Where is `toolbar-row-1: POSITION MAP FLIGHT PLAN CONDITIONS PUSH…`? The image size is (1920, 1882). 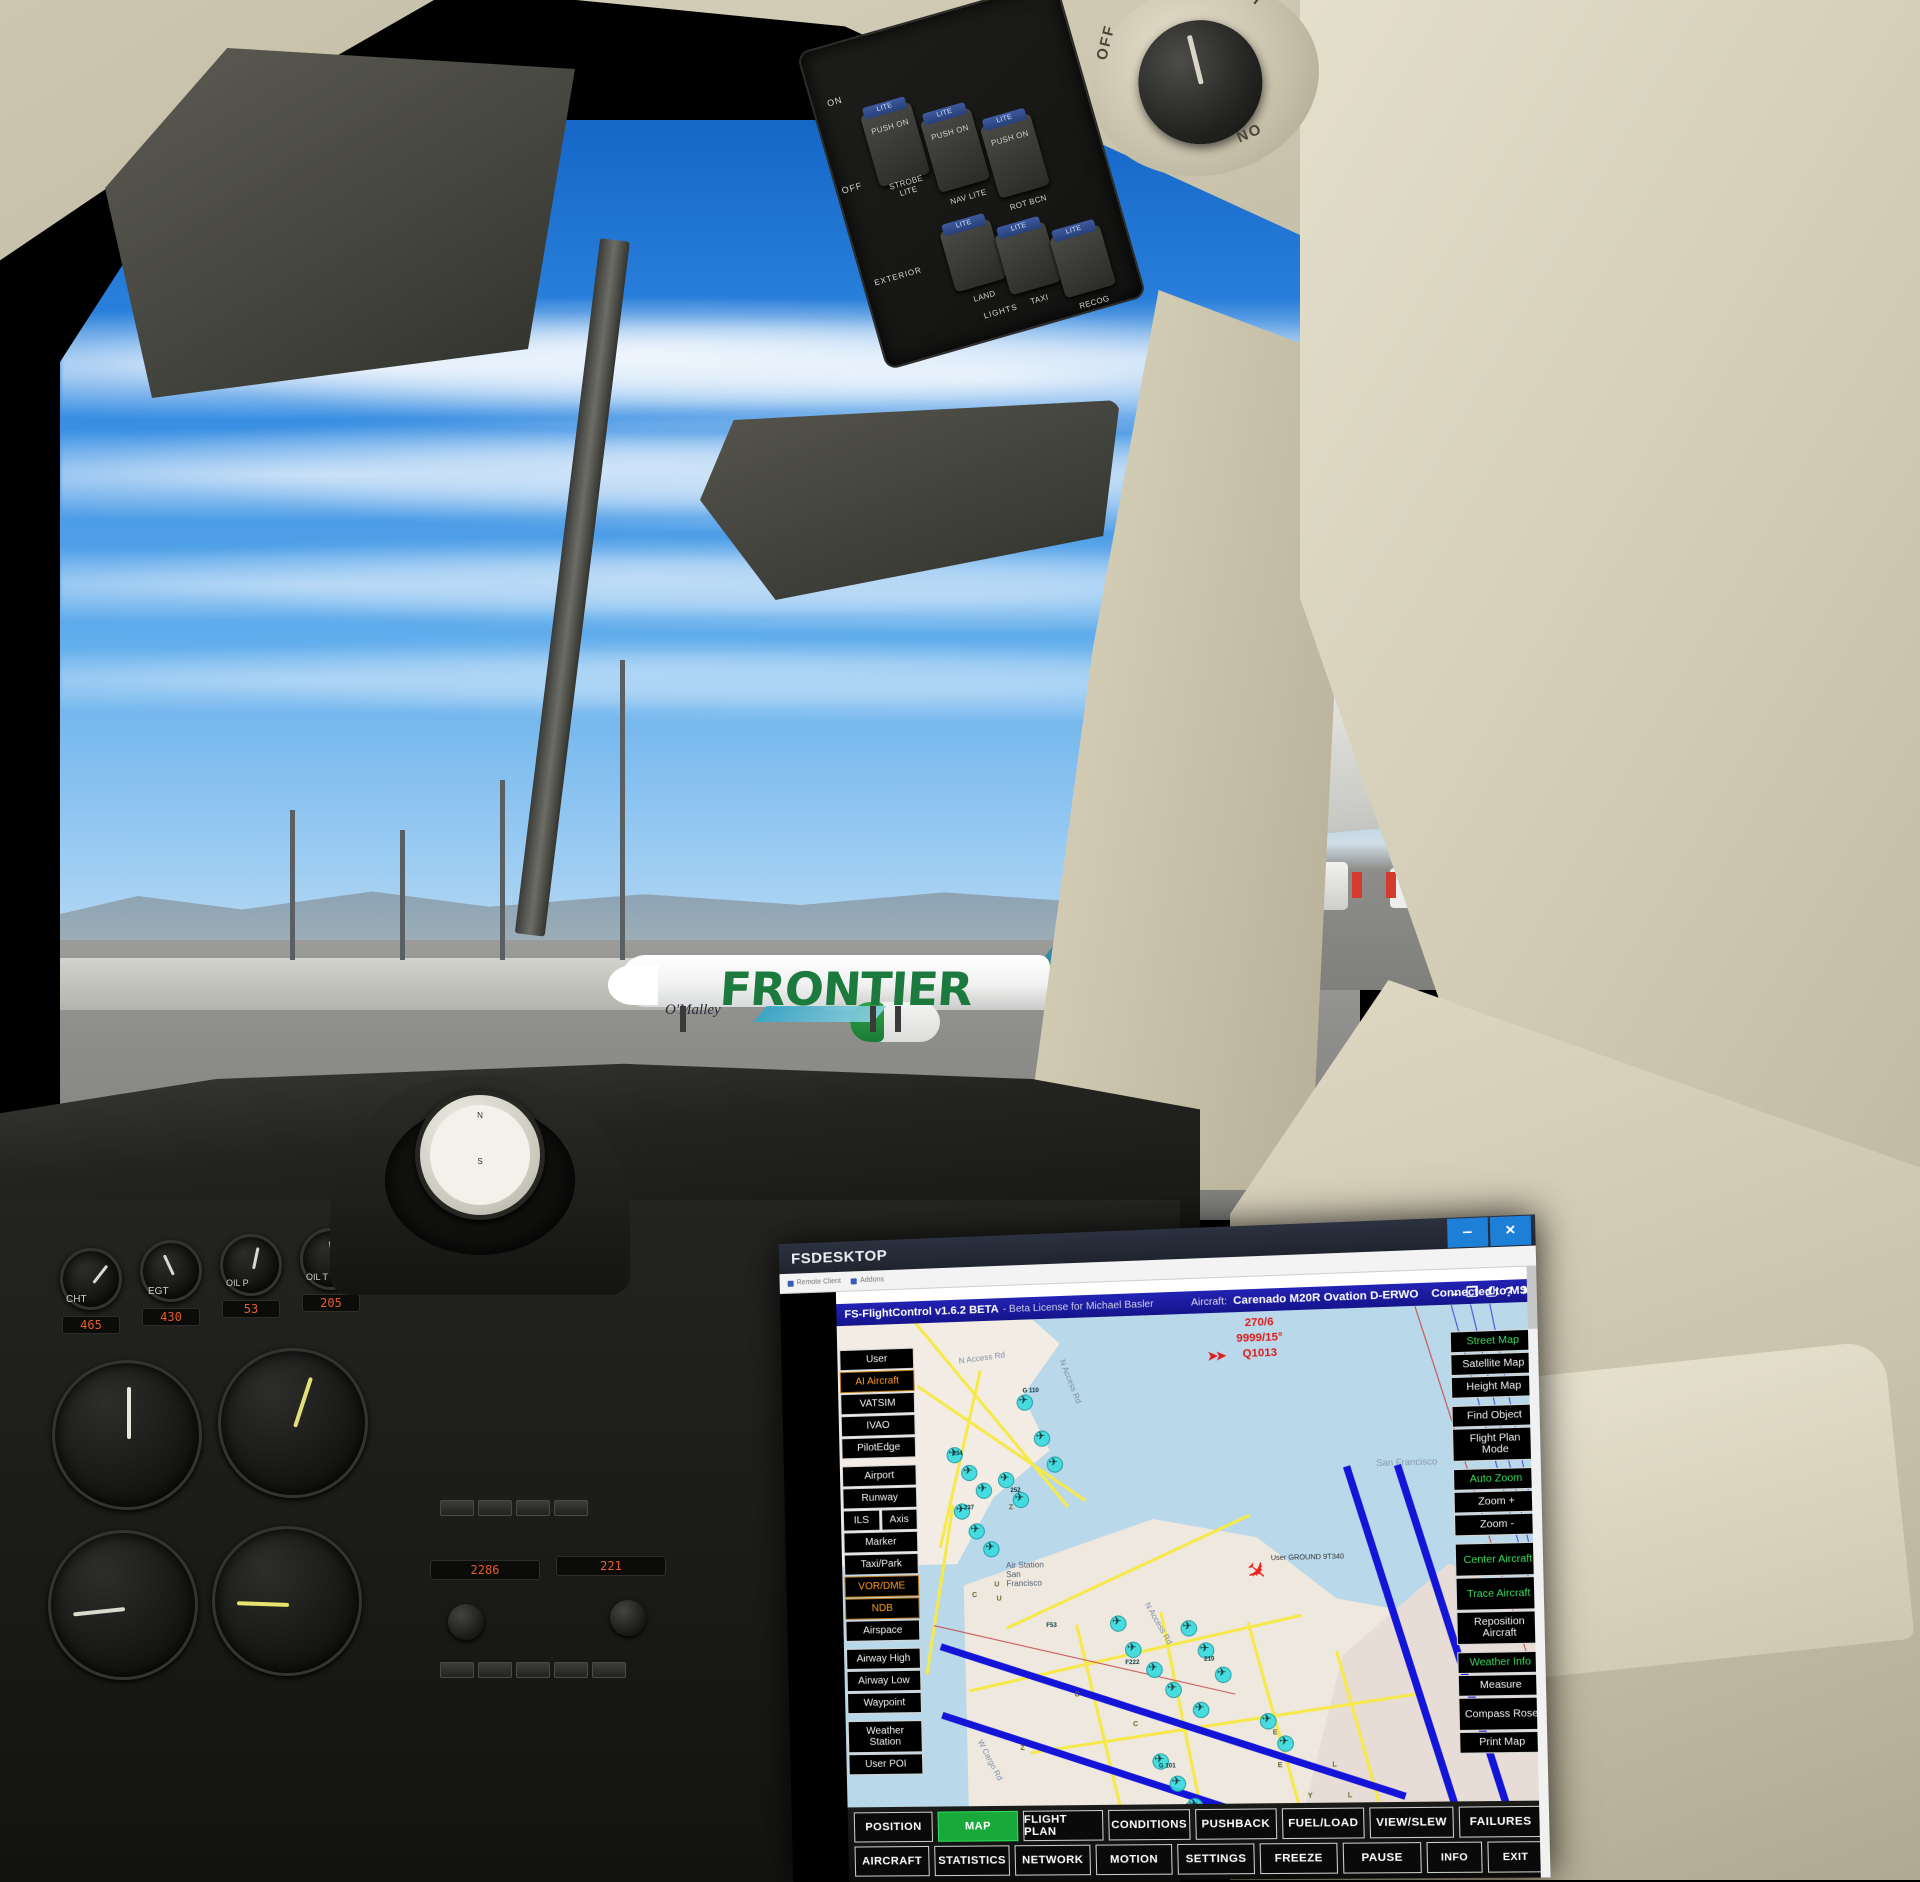 toolbar-row-1: POSITION MAP FLIGHT PLAN CONDITIONS PUSH… is located at coordinates (1198, 1824).